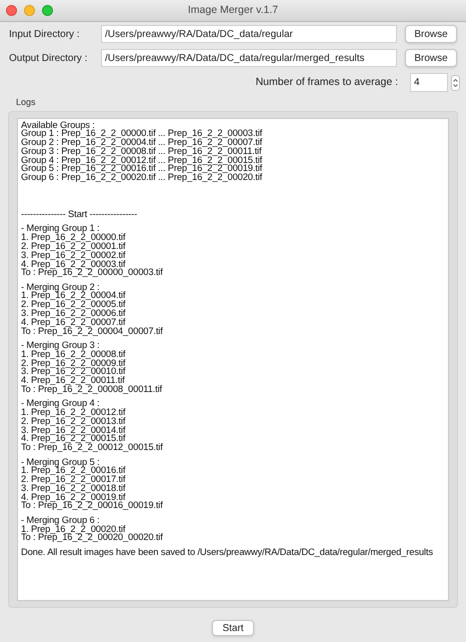  I want to click on maximize-icon, so click(47, 10).